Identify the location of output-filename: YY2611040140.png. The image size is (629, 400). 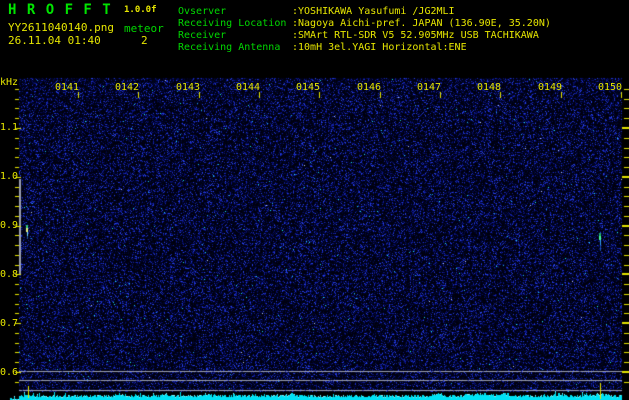
(61, 27).